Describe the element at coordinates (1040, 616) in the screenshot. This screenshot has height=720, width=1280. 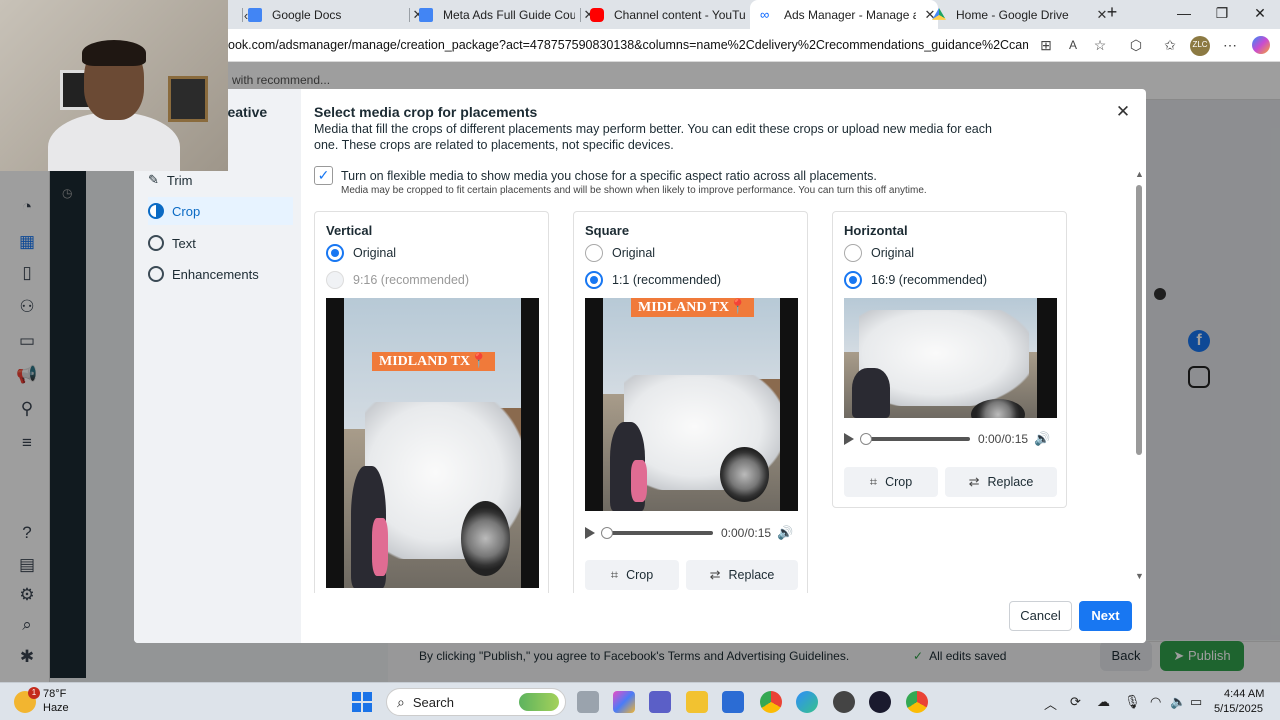
I see `cancel-button: Cancel` at that location.